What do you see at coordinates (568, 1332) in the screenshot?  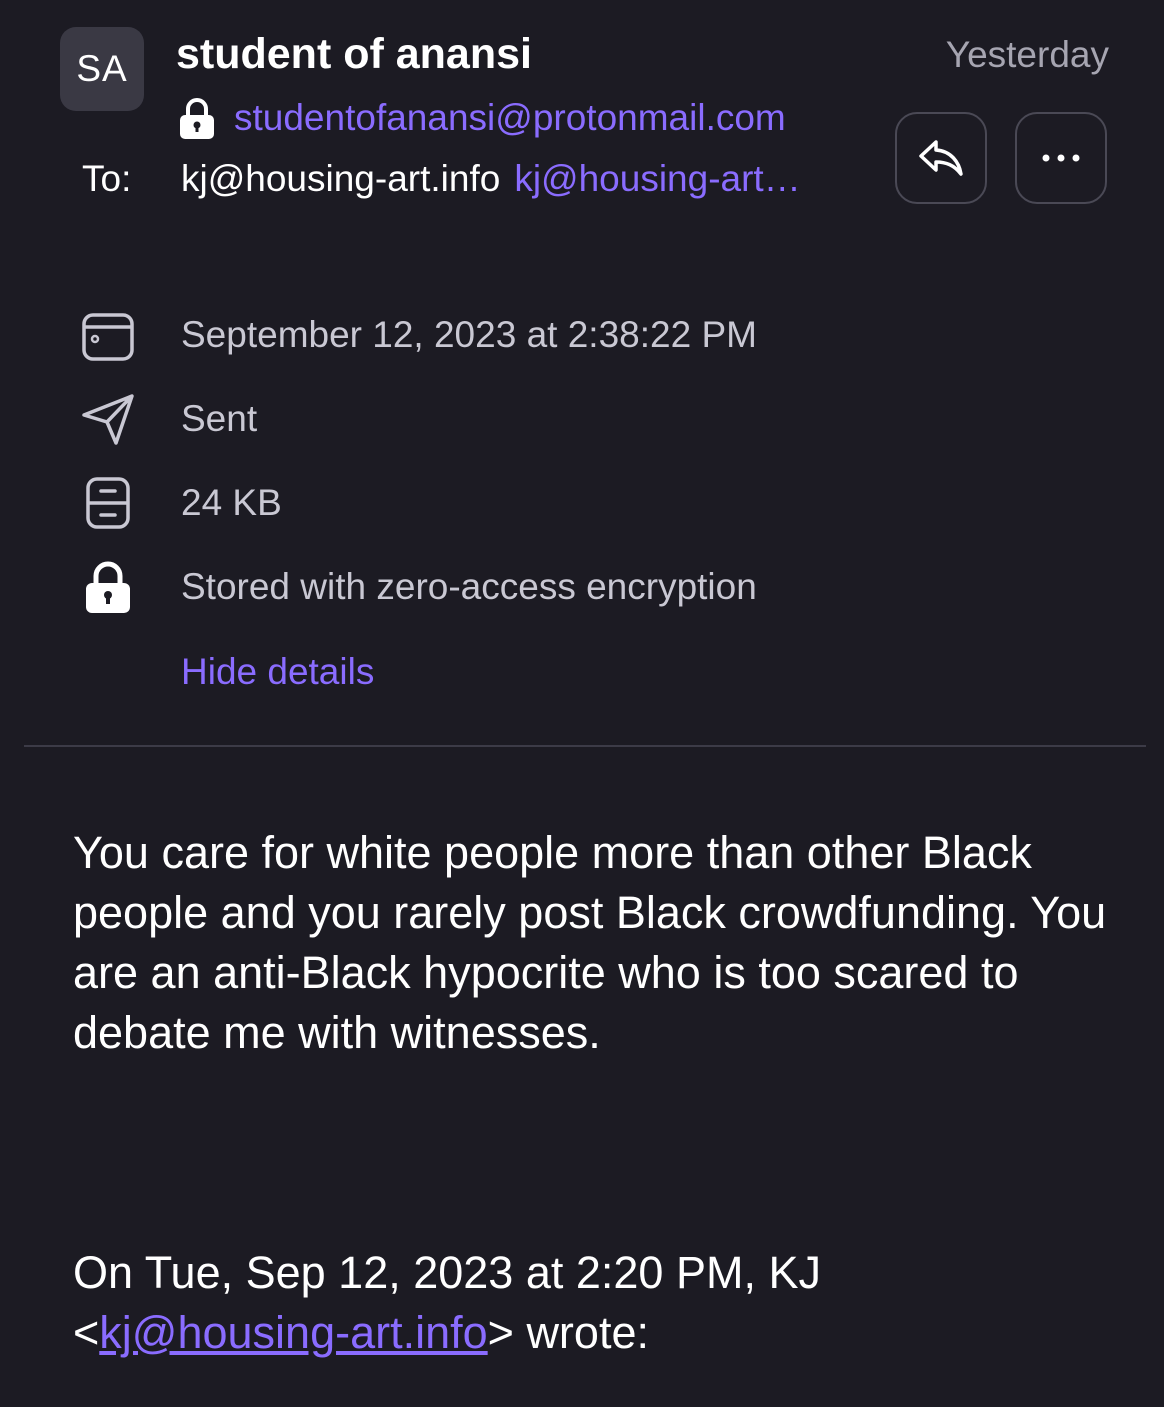 I see `quote-suffix: > wrote:` at bounding box center [568, 1332].